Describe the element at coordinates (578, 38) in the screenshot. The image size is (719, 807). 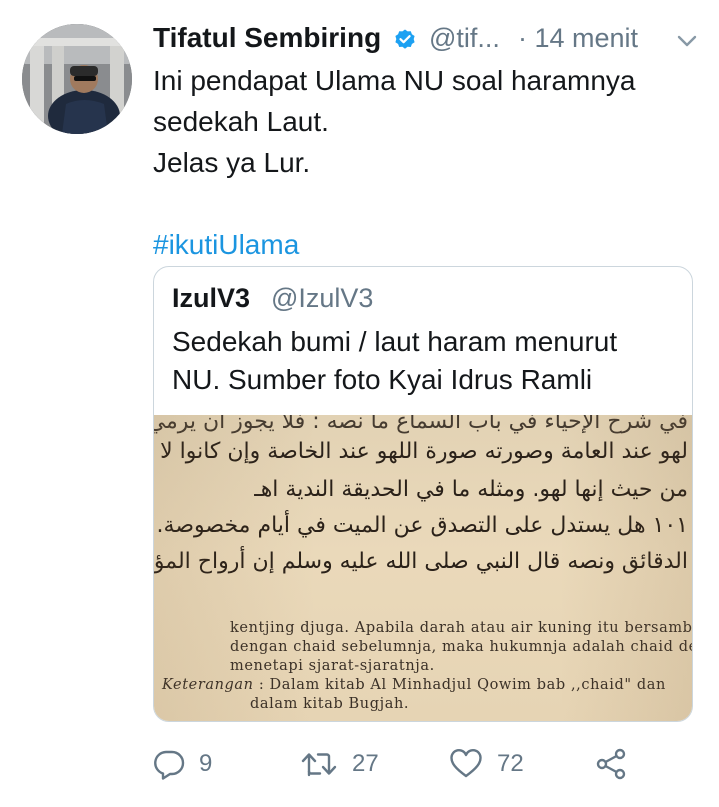
I see `tweet-timestamp: · 14 menit` at that location.